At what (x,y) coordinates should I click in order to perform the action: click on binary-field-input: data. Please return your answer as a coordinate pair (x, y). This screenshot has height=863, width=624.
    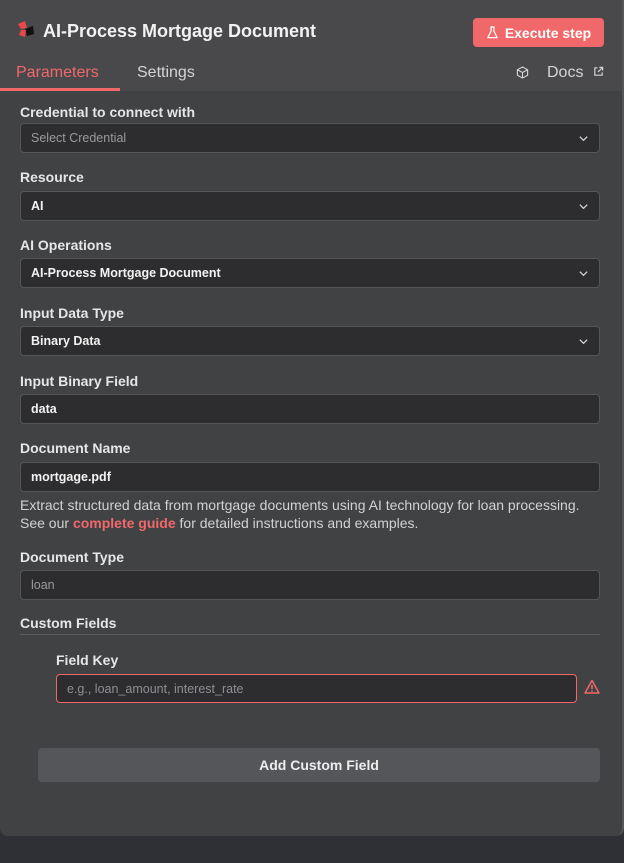
    Looking at the image, I should click on (310, 409).